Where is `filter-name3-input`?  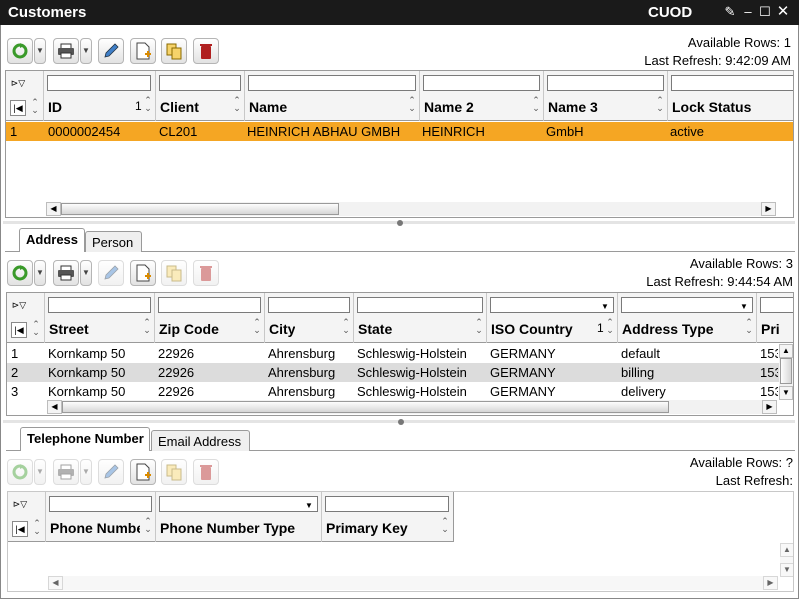
filter-name3-input is located at coordinates (605, 83).